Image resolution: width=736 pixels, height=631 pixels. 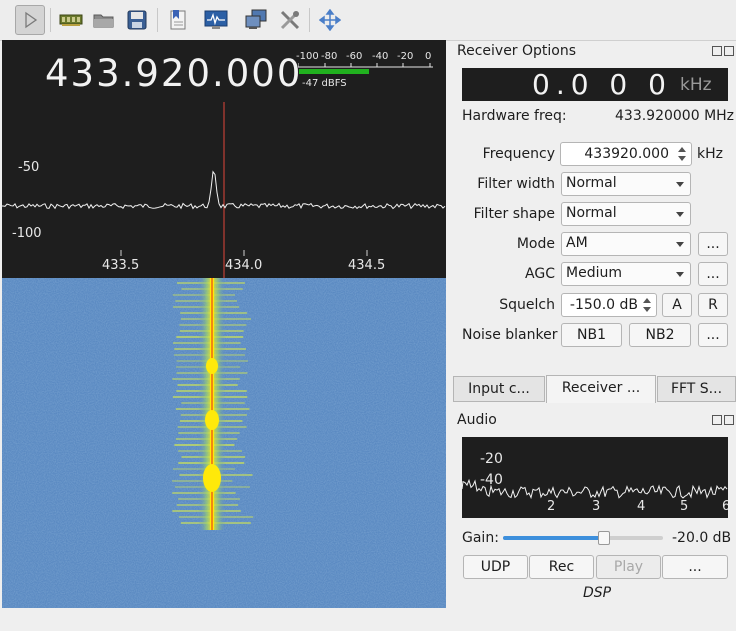 What do you see at coordinates (495, 567) in the screenshot?
I see `udp-button: UDP` at bounding box center [495, 567].